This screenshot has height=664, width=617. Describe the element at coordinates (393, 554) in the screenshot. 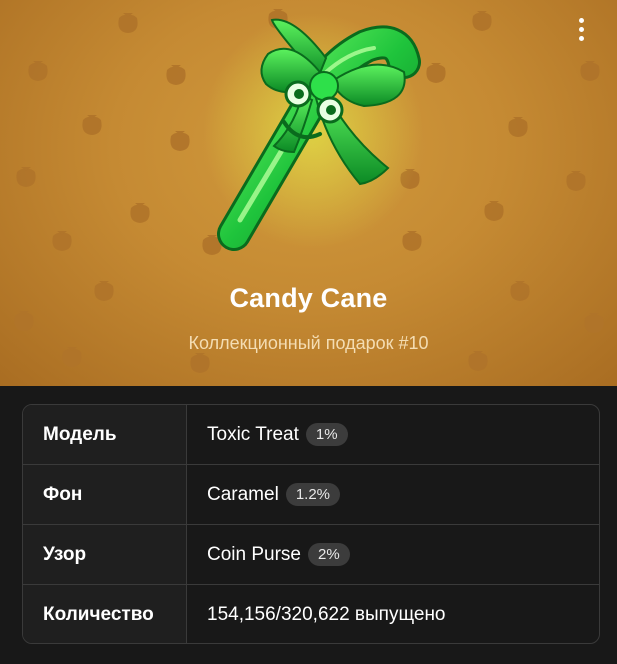

I see `property-value-cell: Coin Purse 2%` at that location.